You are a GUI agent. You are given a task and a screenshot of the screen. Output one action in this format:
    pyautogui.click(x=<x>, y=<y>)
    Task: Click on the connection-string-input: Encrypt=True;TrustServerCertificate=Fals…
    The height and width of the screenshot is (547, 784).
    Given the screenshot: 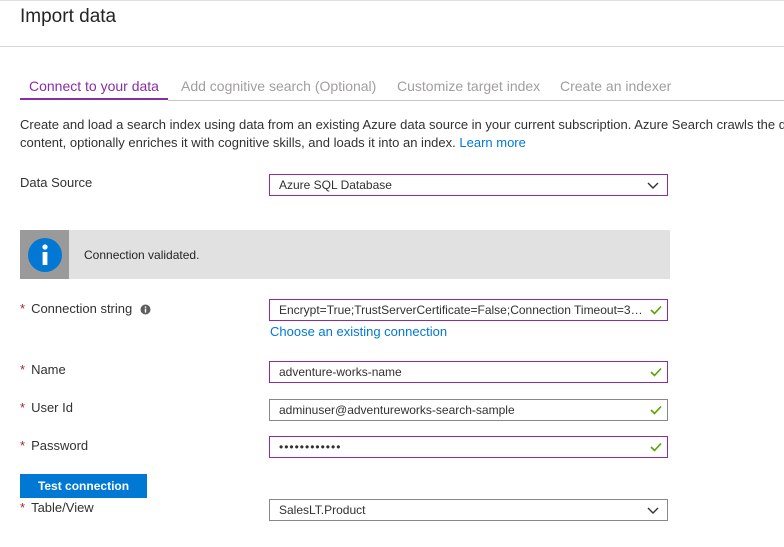 What is the action you would take?
    pyautogui.click(x=468, y=310)
    